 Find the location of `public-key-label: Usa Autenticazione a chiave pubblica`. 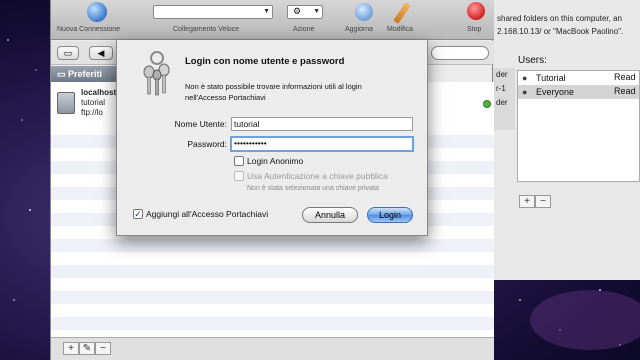

public-key-label: Usa Autenticazione a chiave pubblica is located at coordinates (317, 176).